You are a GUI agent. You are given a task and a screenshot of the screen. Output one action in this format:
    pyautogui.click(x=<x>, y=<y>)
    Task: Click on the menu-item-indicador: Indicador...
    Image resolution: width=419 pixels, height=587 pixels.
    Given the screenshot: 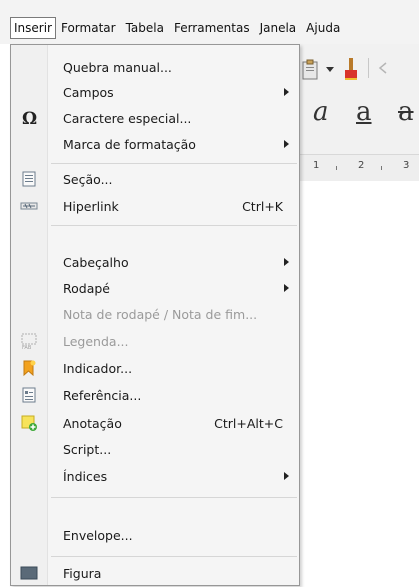 What is the action you would take?
    pyautogui.click(x=155, y=369)
    